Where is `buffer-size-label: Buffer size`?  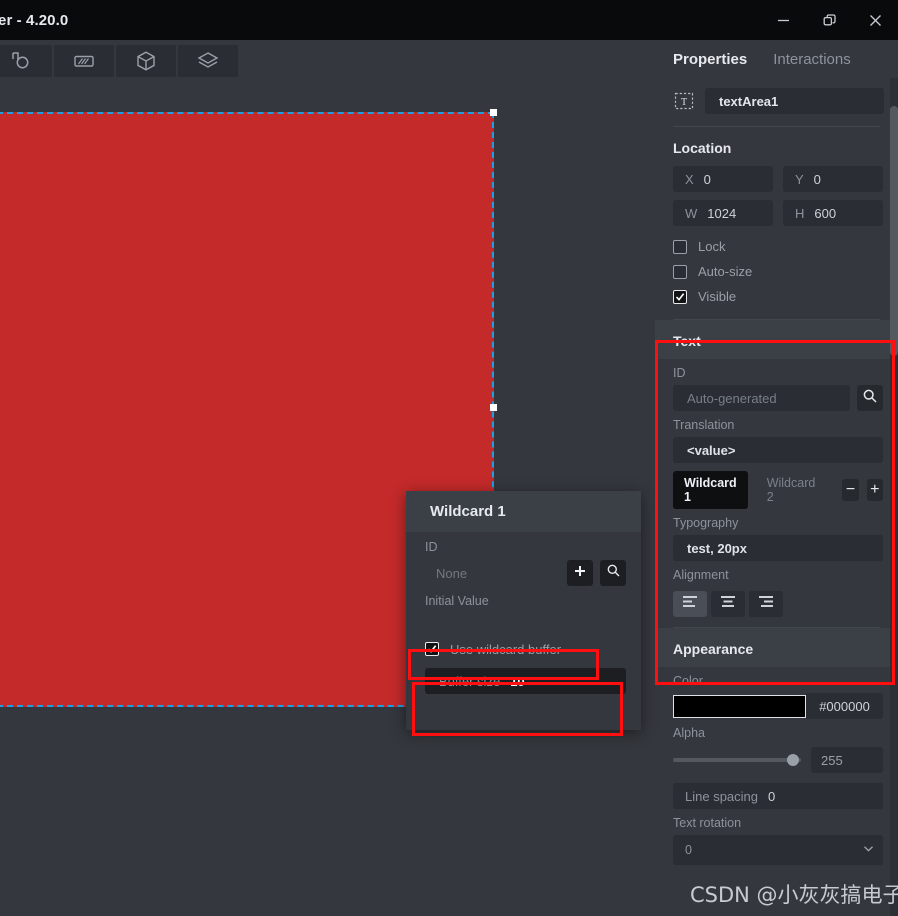
buffer-size-label: Buffer size is located at coordinates (470, 681).